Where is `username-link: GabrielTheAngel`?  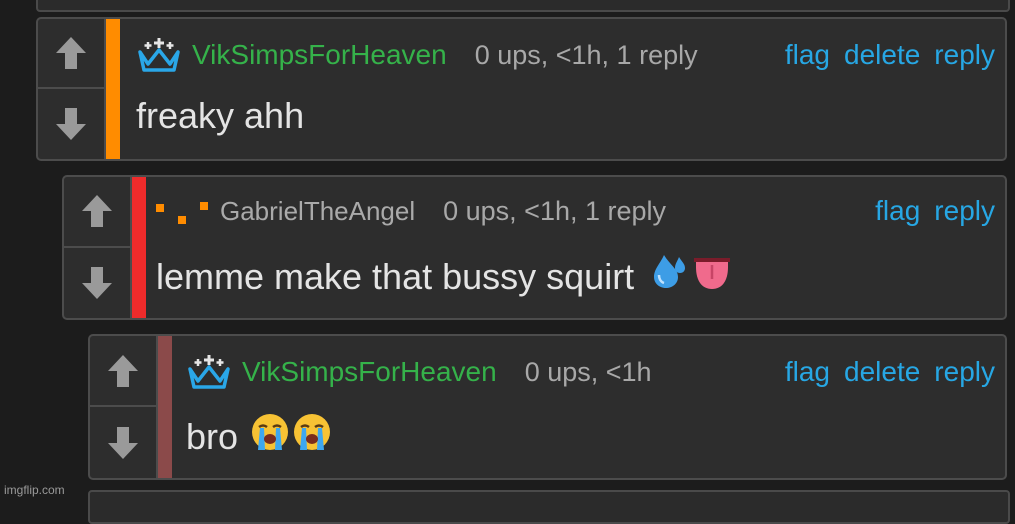 username-link: GabrielTheAngel is located at coordinates (317, 211).